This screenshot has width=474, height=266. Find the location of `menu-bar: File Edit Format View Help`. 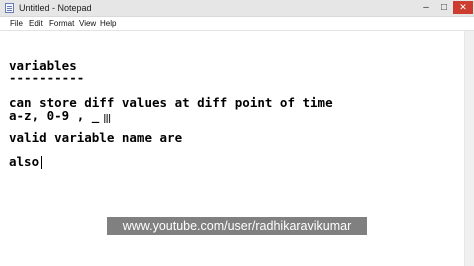

menu-bar: File Edit Format View Help is located at coordinates (237, 24).